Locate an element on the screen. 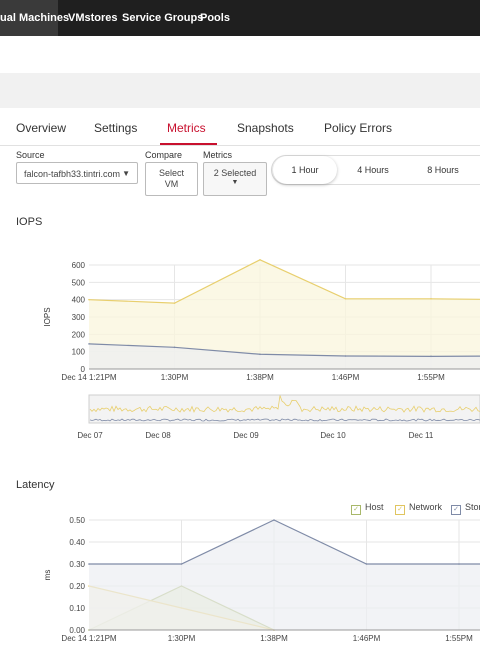 The height and width of the screenshot is (650, 480). tab-overview: Overview is located at coordinates (41, 128).